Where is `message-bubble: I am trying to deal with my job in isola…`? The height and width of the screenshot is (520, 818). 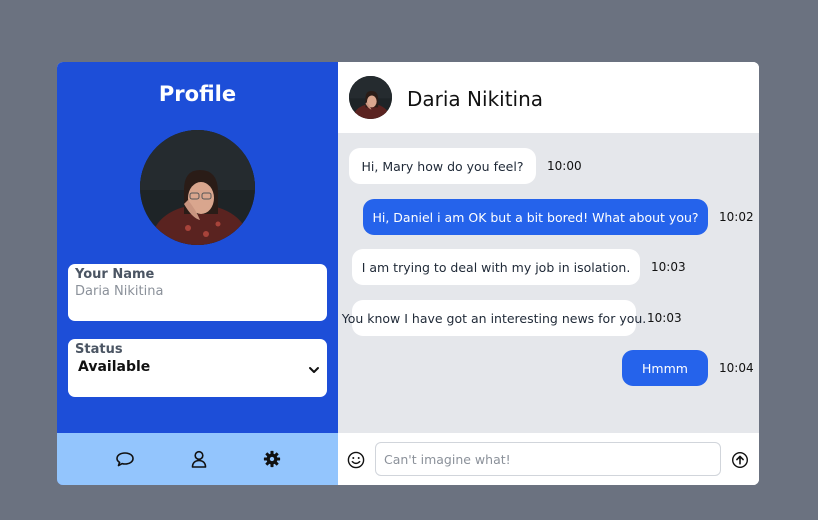 message-bubble: I am trying to deal with my job in isola… is located at coordinates (496, 267).